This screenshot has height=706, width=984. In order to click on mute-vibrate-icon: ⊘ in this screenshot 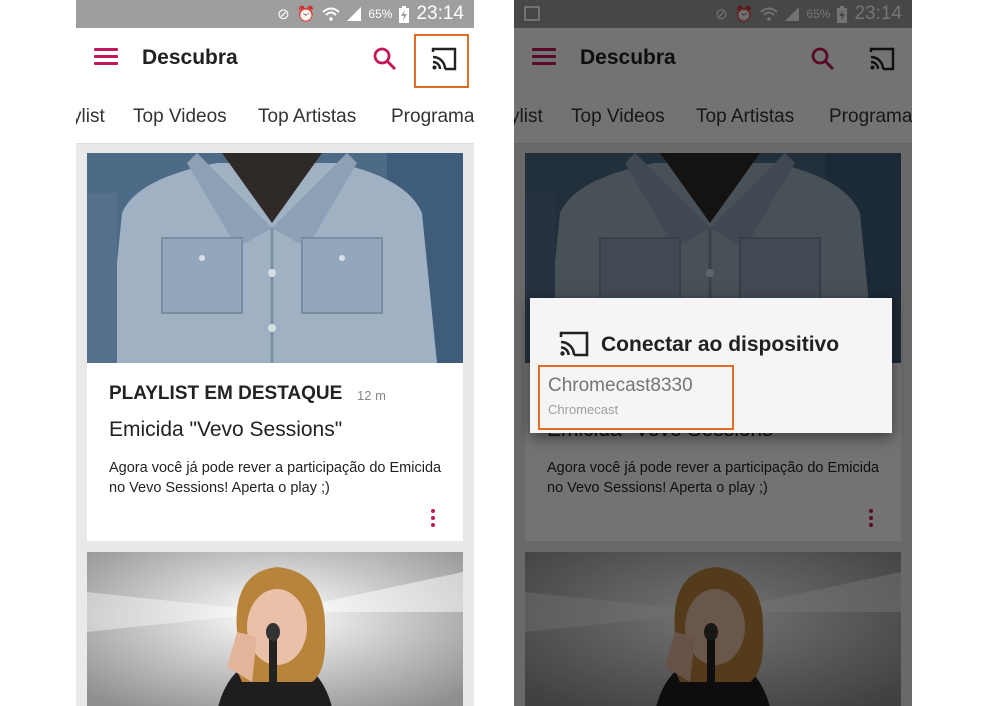, I will do `click(283, 13)`.